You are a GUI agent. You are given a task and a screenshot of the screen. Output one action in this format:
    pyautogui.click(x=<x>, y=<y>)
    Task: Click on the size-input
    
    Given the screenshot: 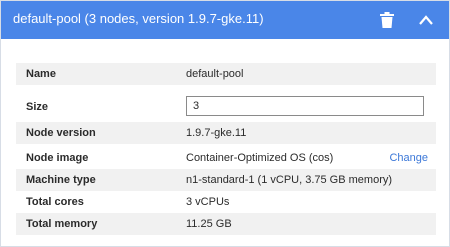 What is the action you would take?
    pyautogui.click(x=305, y=106)
    